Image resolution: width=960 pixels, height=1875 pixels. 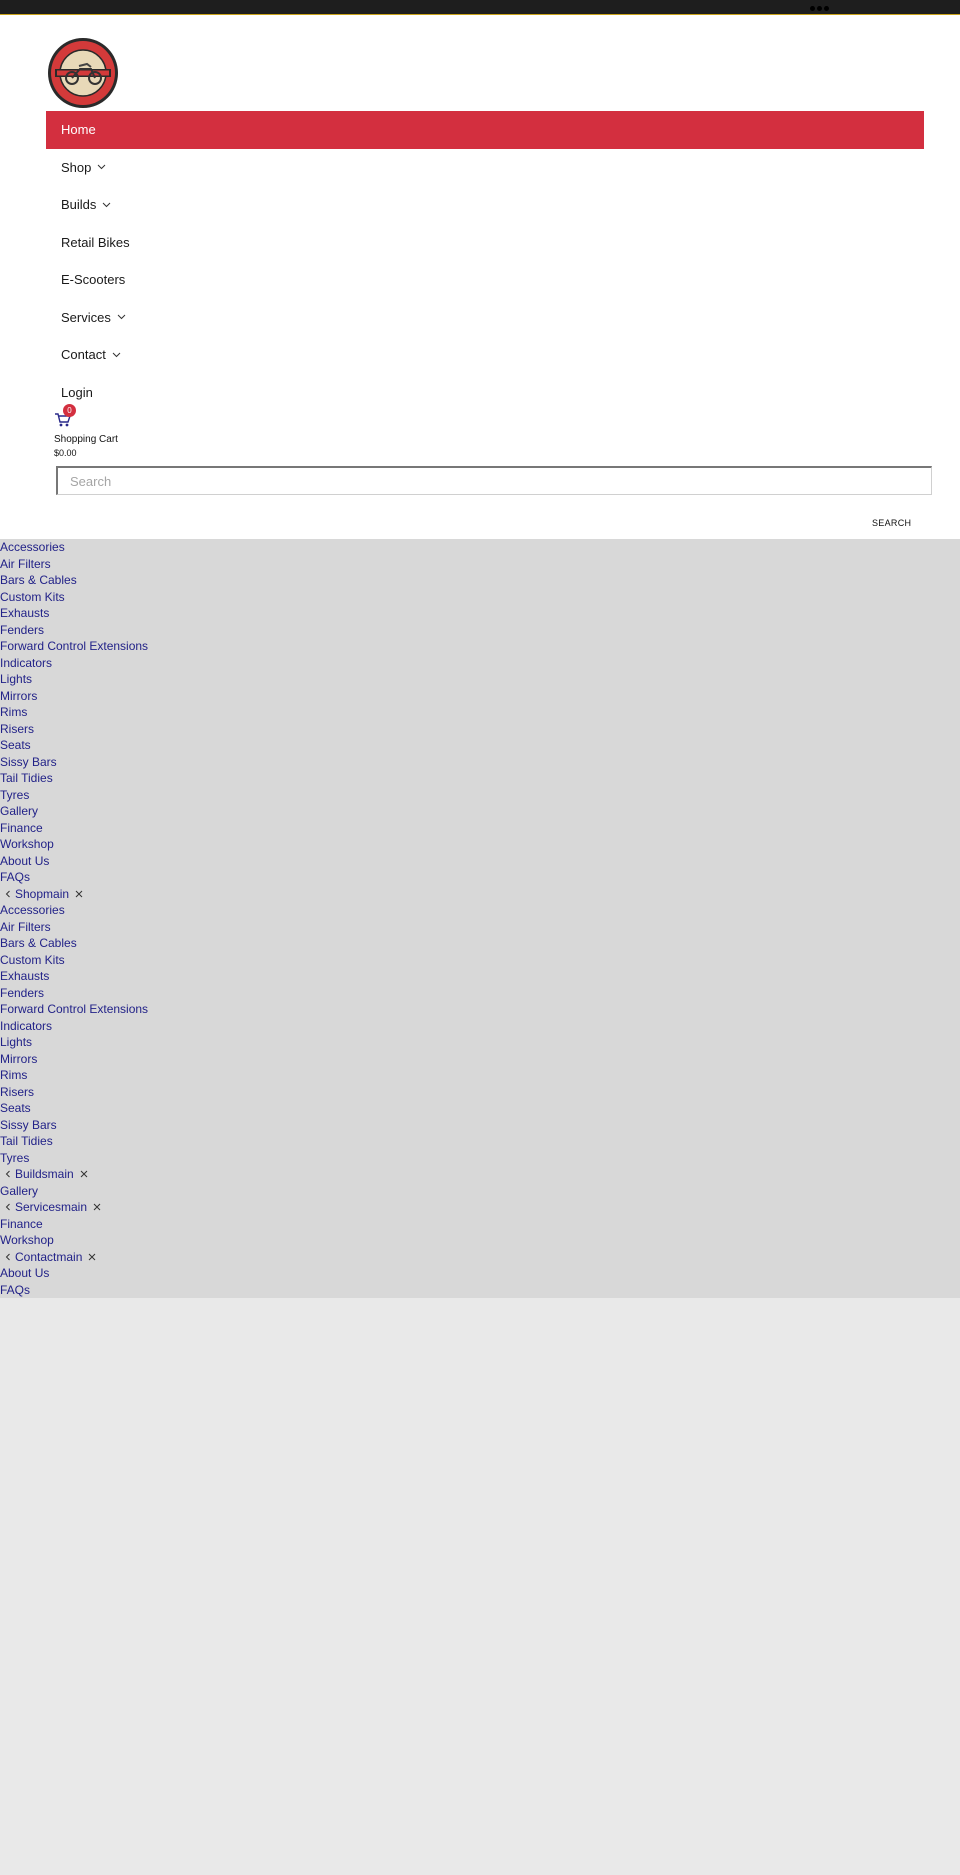 What do you see at coordinates (79, 205) in the screenshot?
I see `nav-item-label: Builds` at bounding box center [79, 205].